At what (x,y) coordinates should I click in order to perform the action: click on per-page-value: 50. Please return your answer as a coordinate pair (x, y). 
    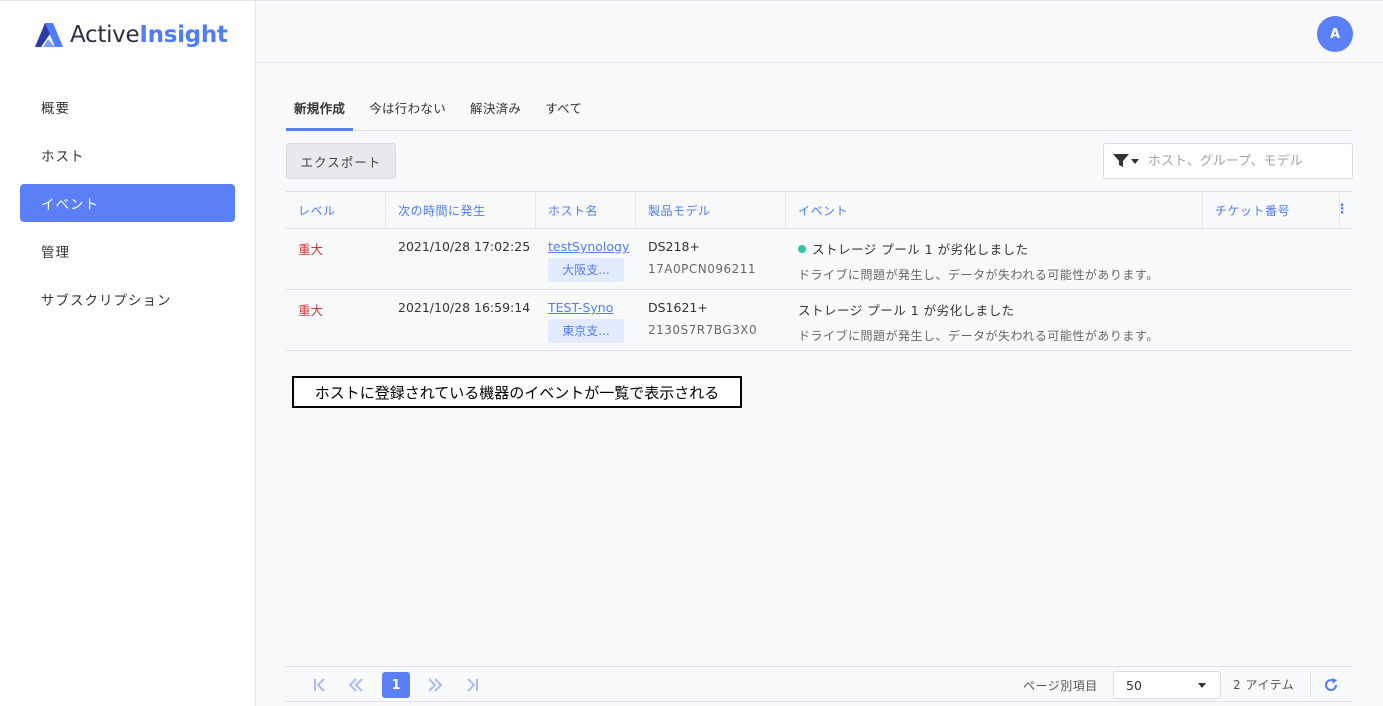
    Looking at the image, I should click on (1134, 685).